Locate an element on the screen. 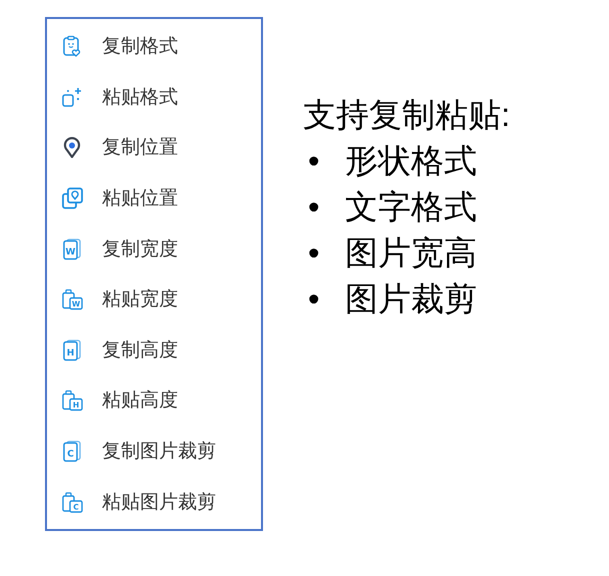 This screenshot has width=609, height=576. menu-item: C 复制图片裁剪 is located at coordinates (154, 451).